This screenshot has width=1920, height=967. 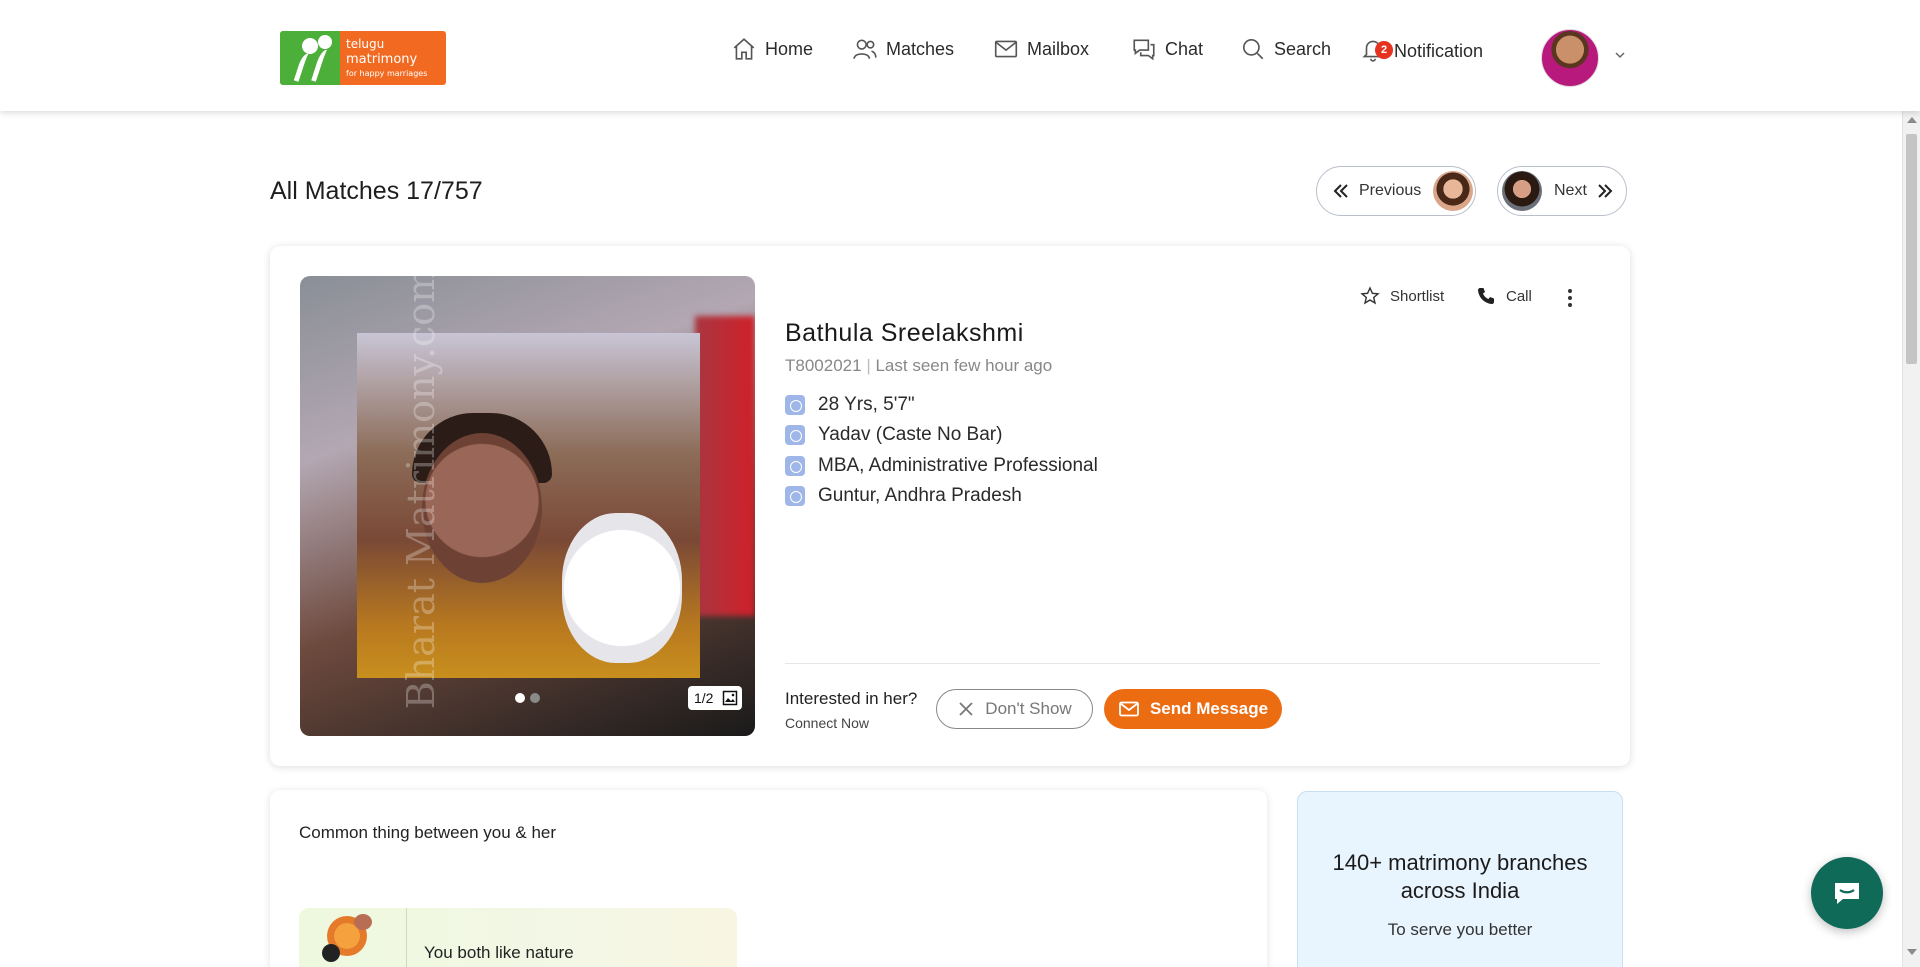 What do you see at coordinates (866, 404) in the screenshot?
I see `age-height: 28 Yrs, 5'7"` at bounding box center [866, 404].